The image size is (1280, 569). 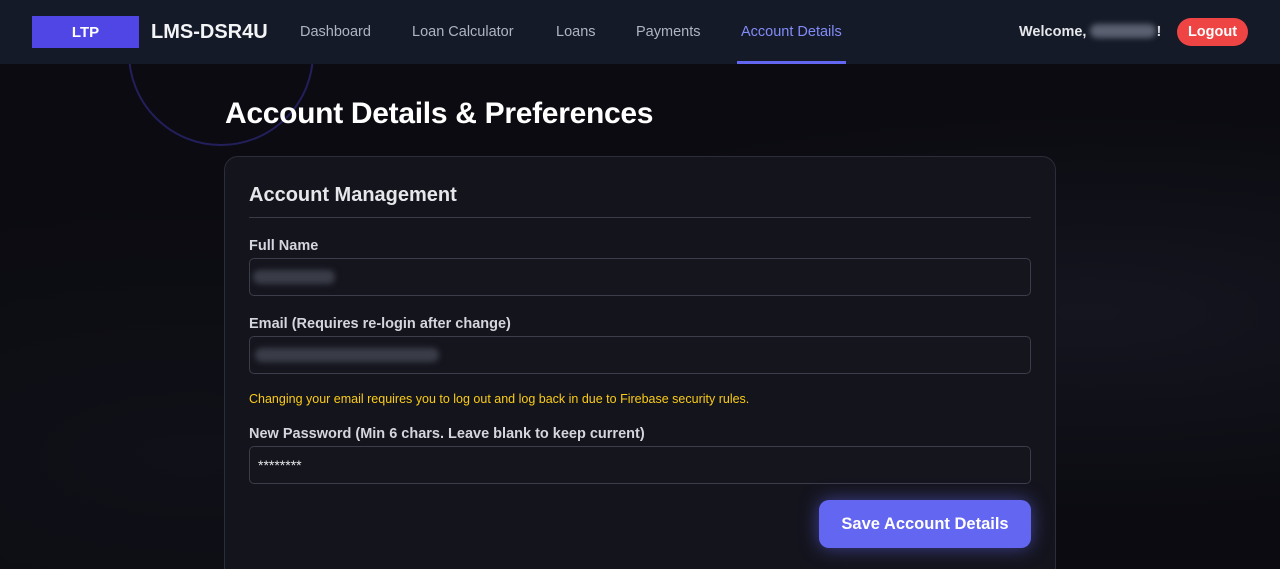 I want to click on full-name-label: Full Name, so click(x=284, y=246).